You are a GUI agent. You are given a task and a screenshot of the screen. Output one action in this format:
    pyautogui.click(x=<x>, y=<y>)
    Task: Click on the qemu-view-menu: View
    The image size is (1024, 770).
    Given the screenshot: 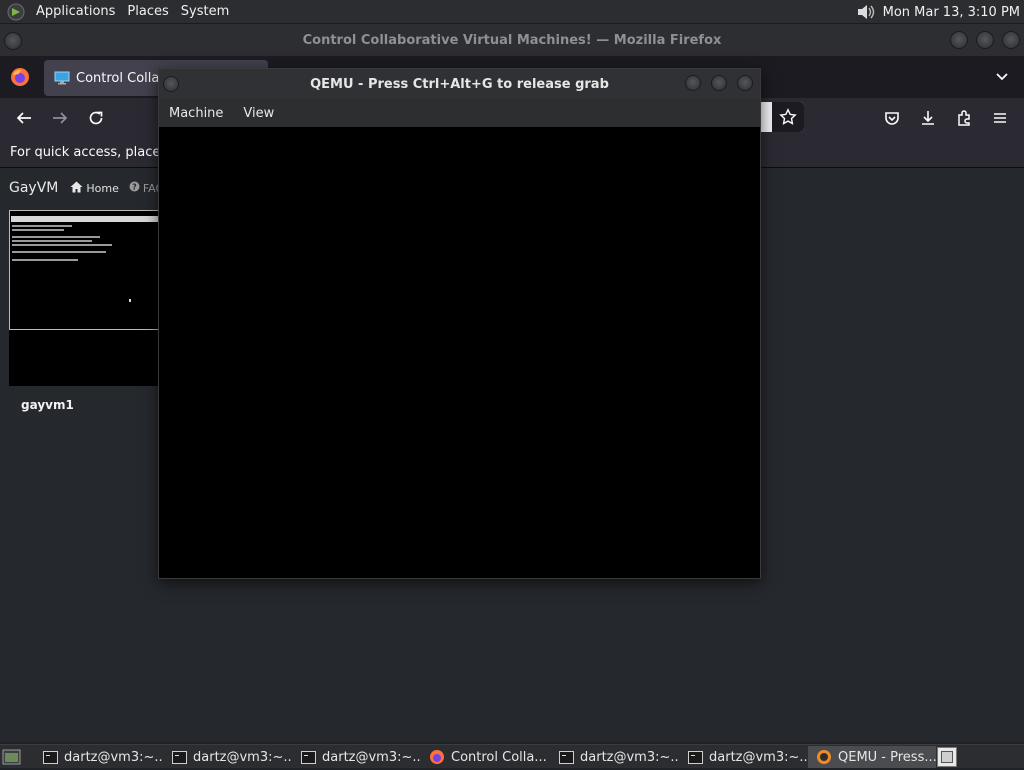 What is the action you would take?
    pyautogui.click(x=258, y=113)
    